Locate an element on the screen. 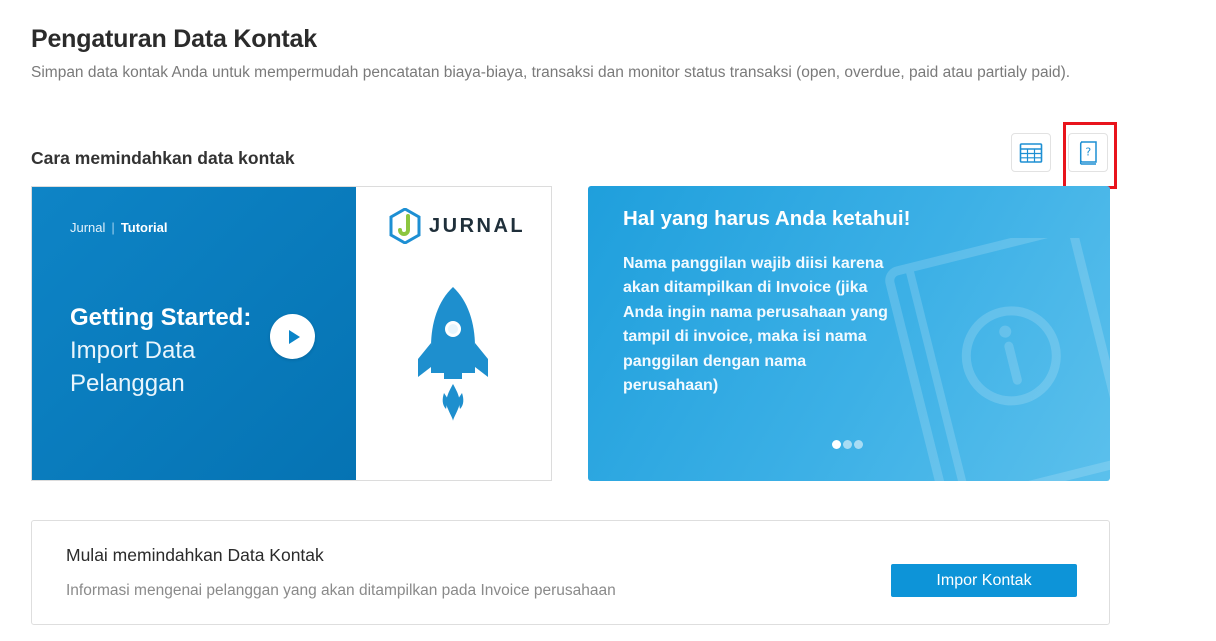  tutorial-heading-line2: Pelanggan is located at coordinates (127, 383).